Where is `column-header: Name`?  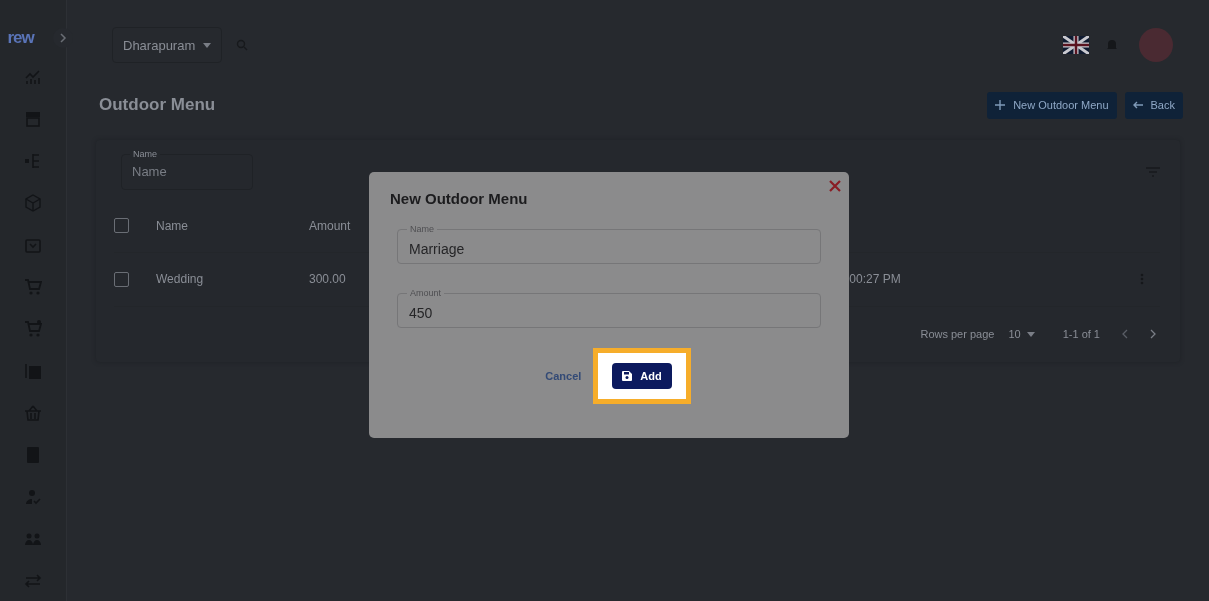
column-header: Name is located at coordinates (232, 225).